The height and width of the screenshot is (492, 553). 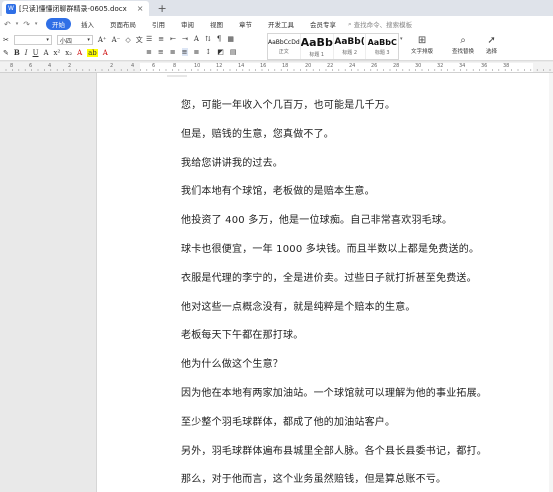 What do you see at coordinates (149, 39) in the screenshot?
I see `bullets-icon: ☰` at bounding box center [149, 39].